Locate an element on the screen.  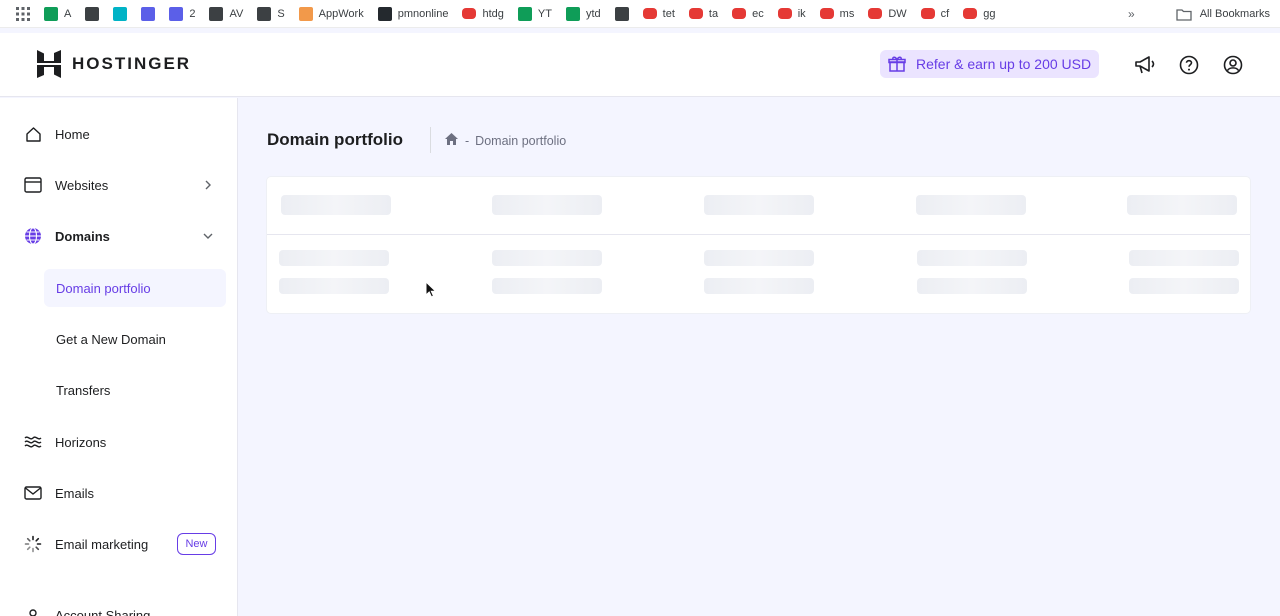
sidebar-subitem-label: Domain portfolio is located at coordinates (103, 288).